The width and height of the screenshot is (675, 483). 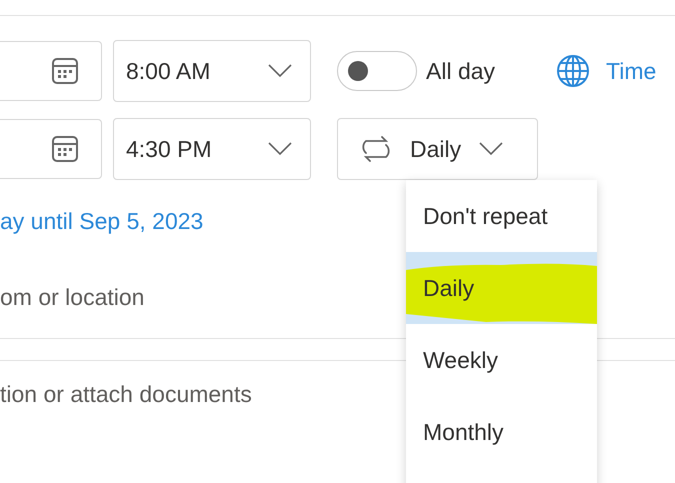 I want to click on repeat-dropdown: Daily, so click(x=437, y=149).